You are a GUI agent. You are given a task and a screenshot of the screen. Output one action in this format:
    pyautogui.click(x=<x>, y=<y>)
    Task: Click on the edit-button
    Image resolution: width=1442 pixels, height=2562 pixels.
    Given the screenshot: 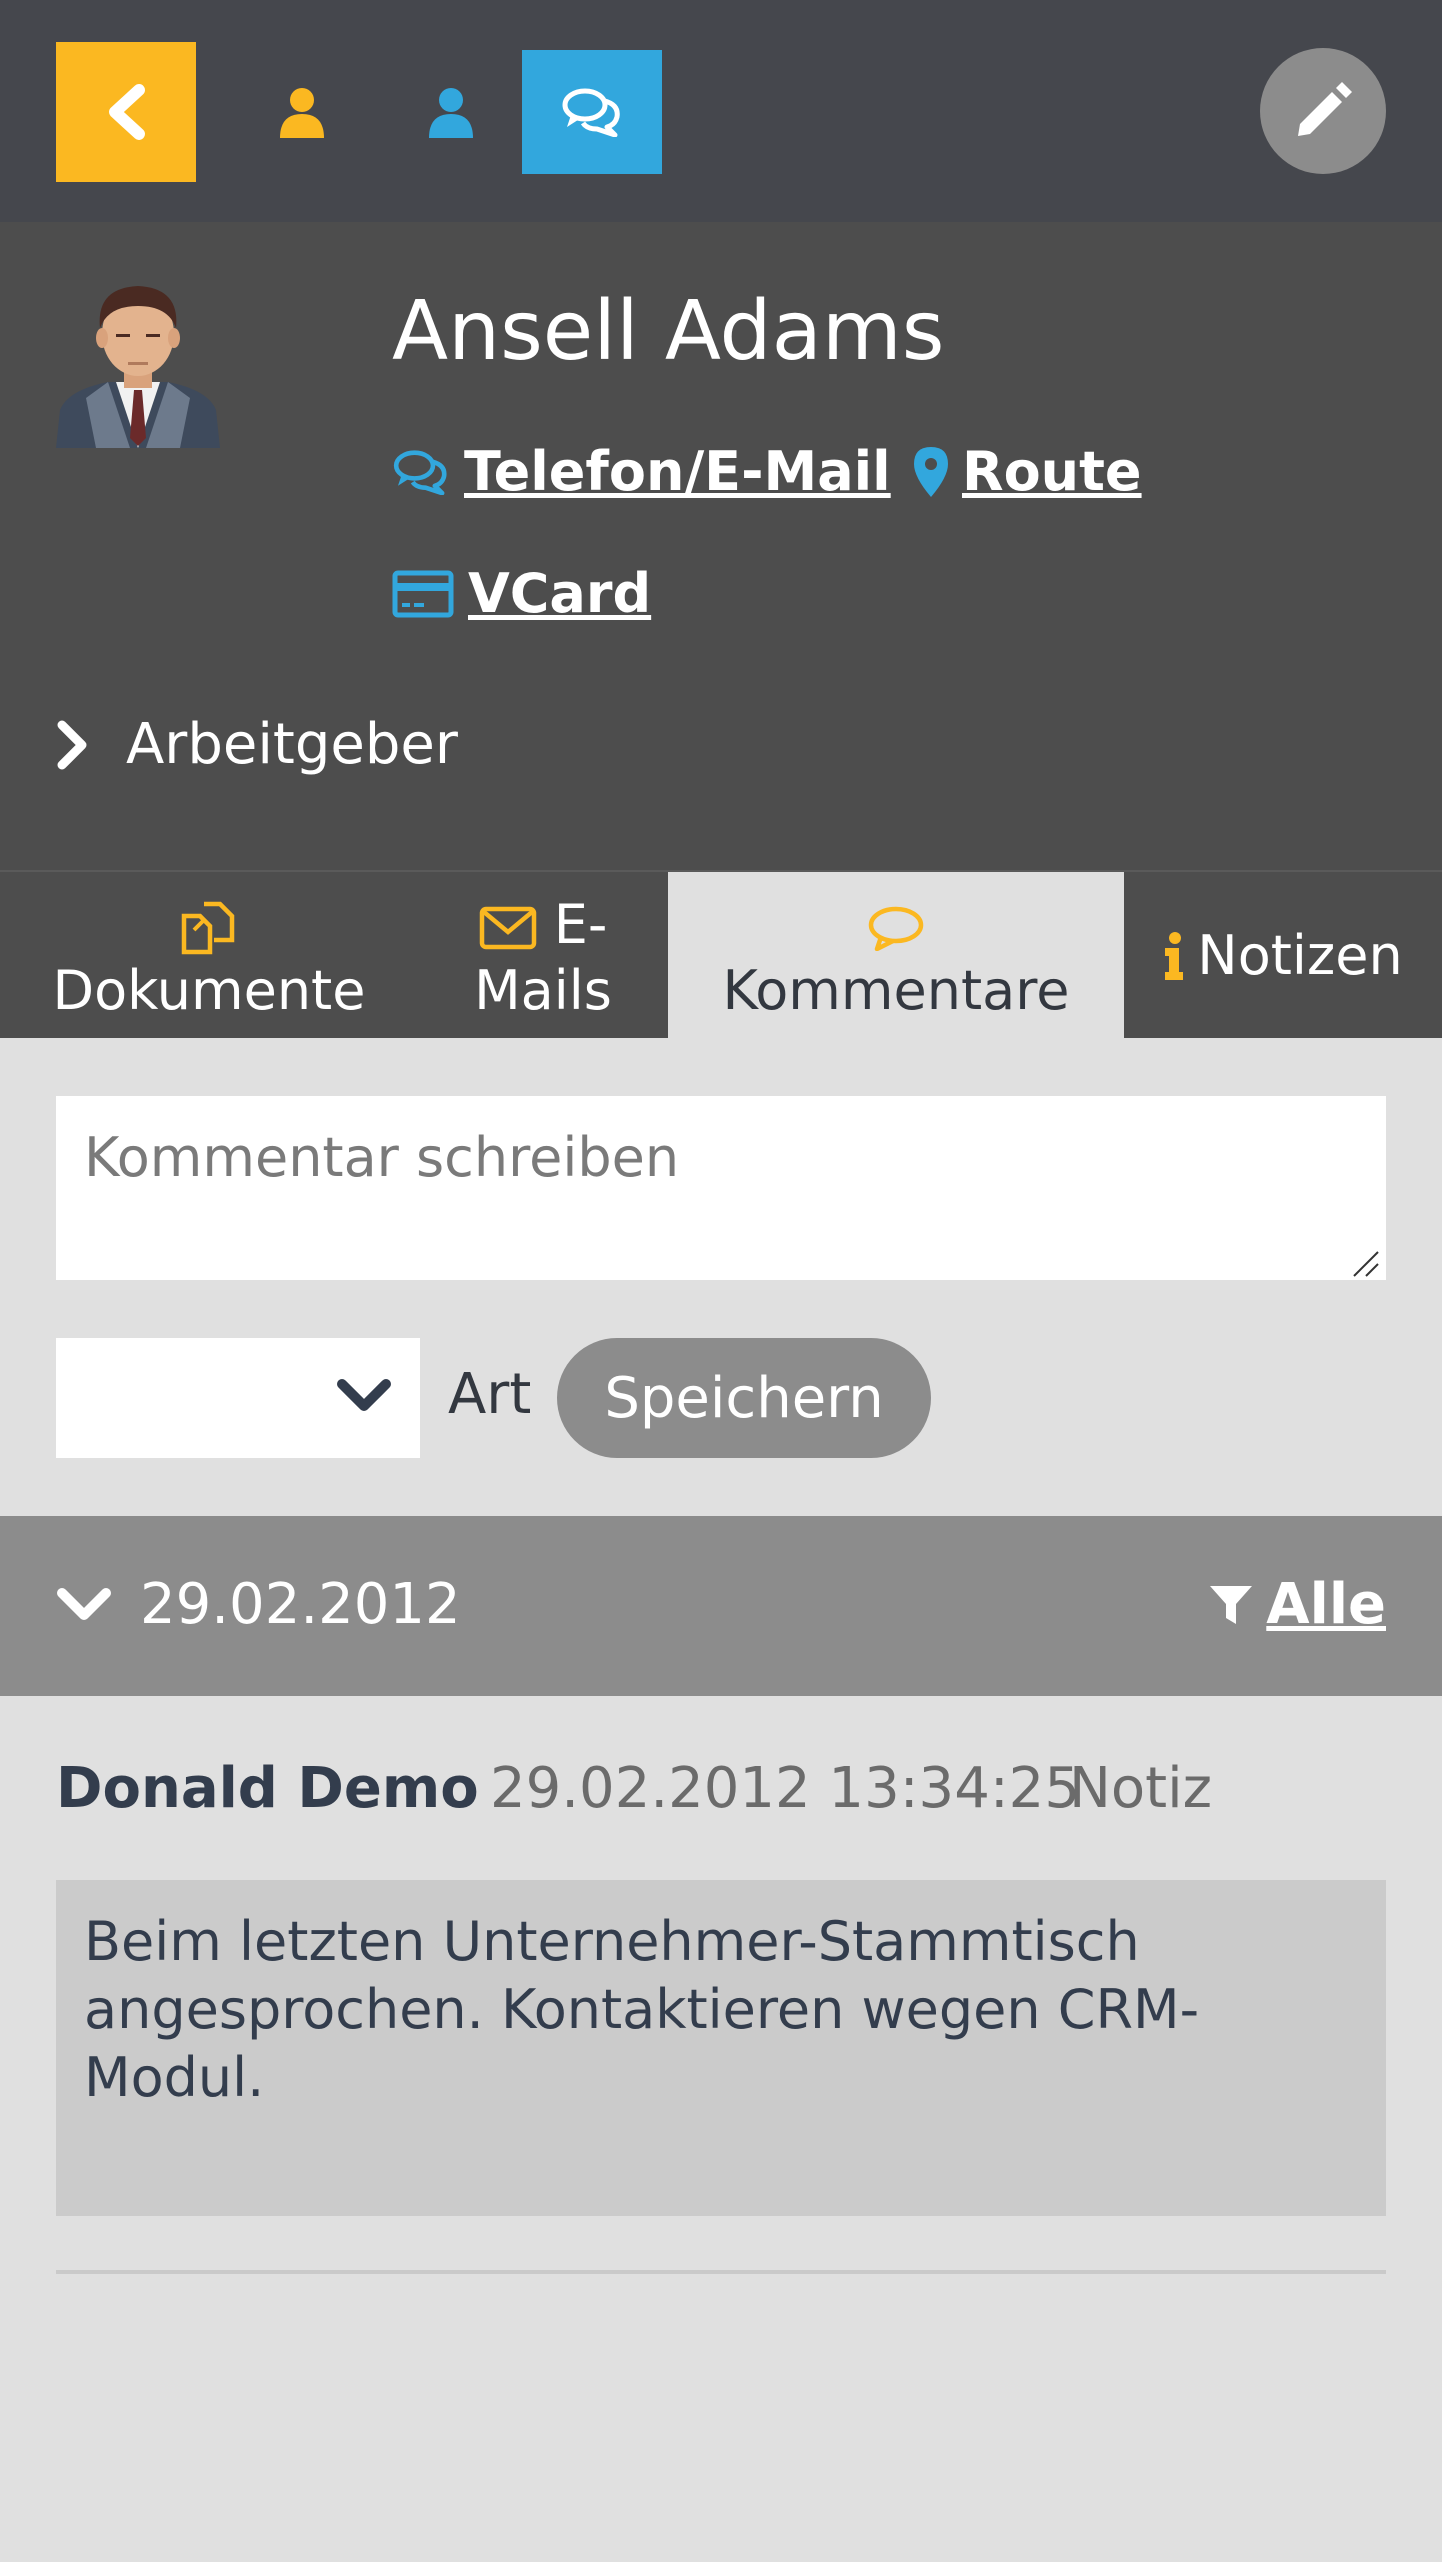 What is the action you would take?
    pyautogui.click(x=1323, y=111)
    